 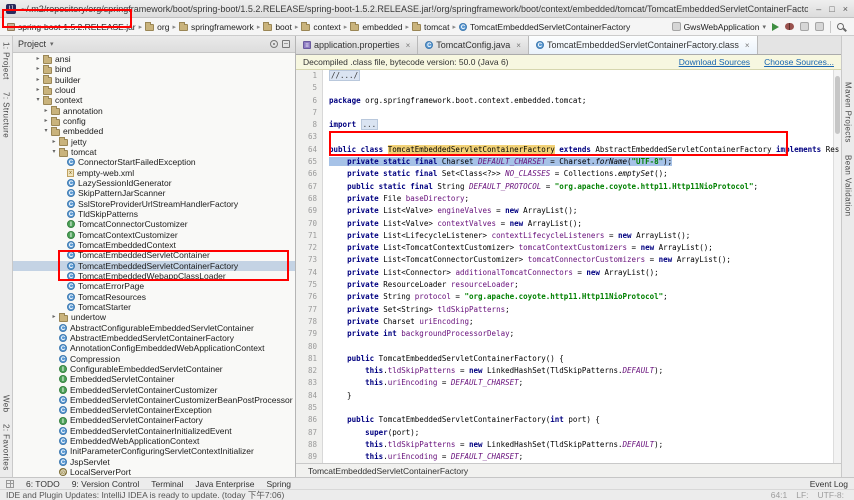 I want to click on tool-window-button-7-structure: 7: Structure, so click(x=6, y=115).